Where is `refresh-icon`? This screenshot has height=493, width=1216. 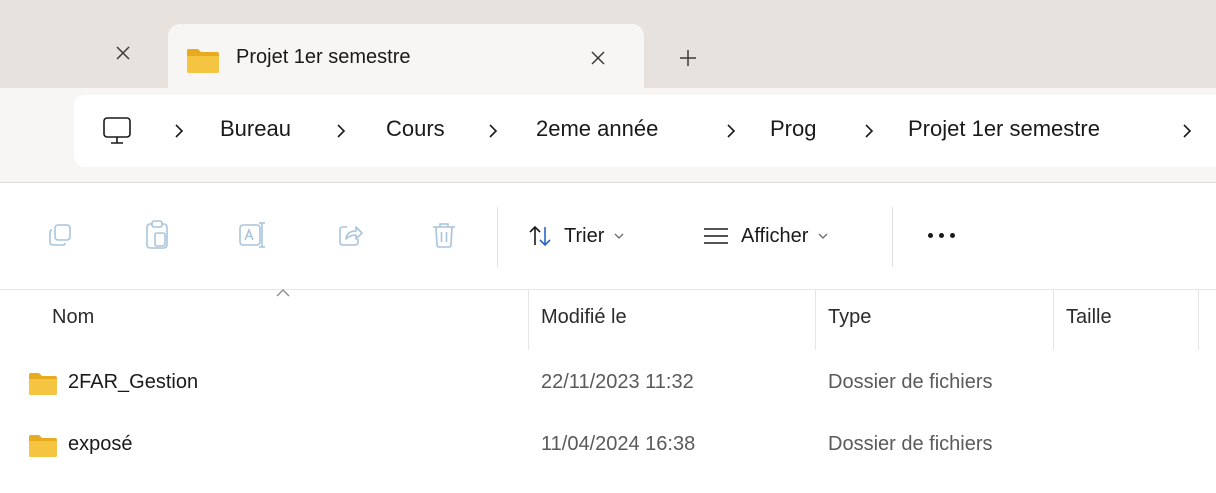 refresh-icon is located at coordinates (24, 134).